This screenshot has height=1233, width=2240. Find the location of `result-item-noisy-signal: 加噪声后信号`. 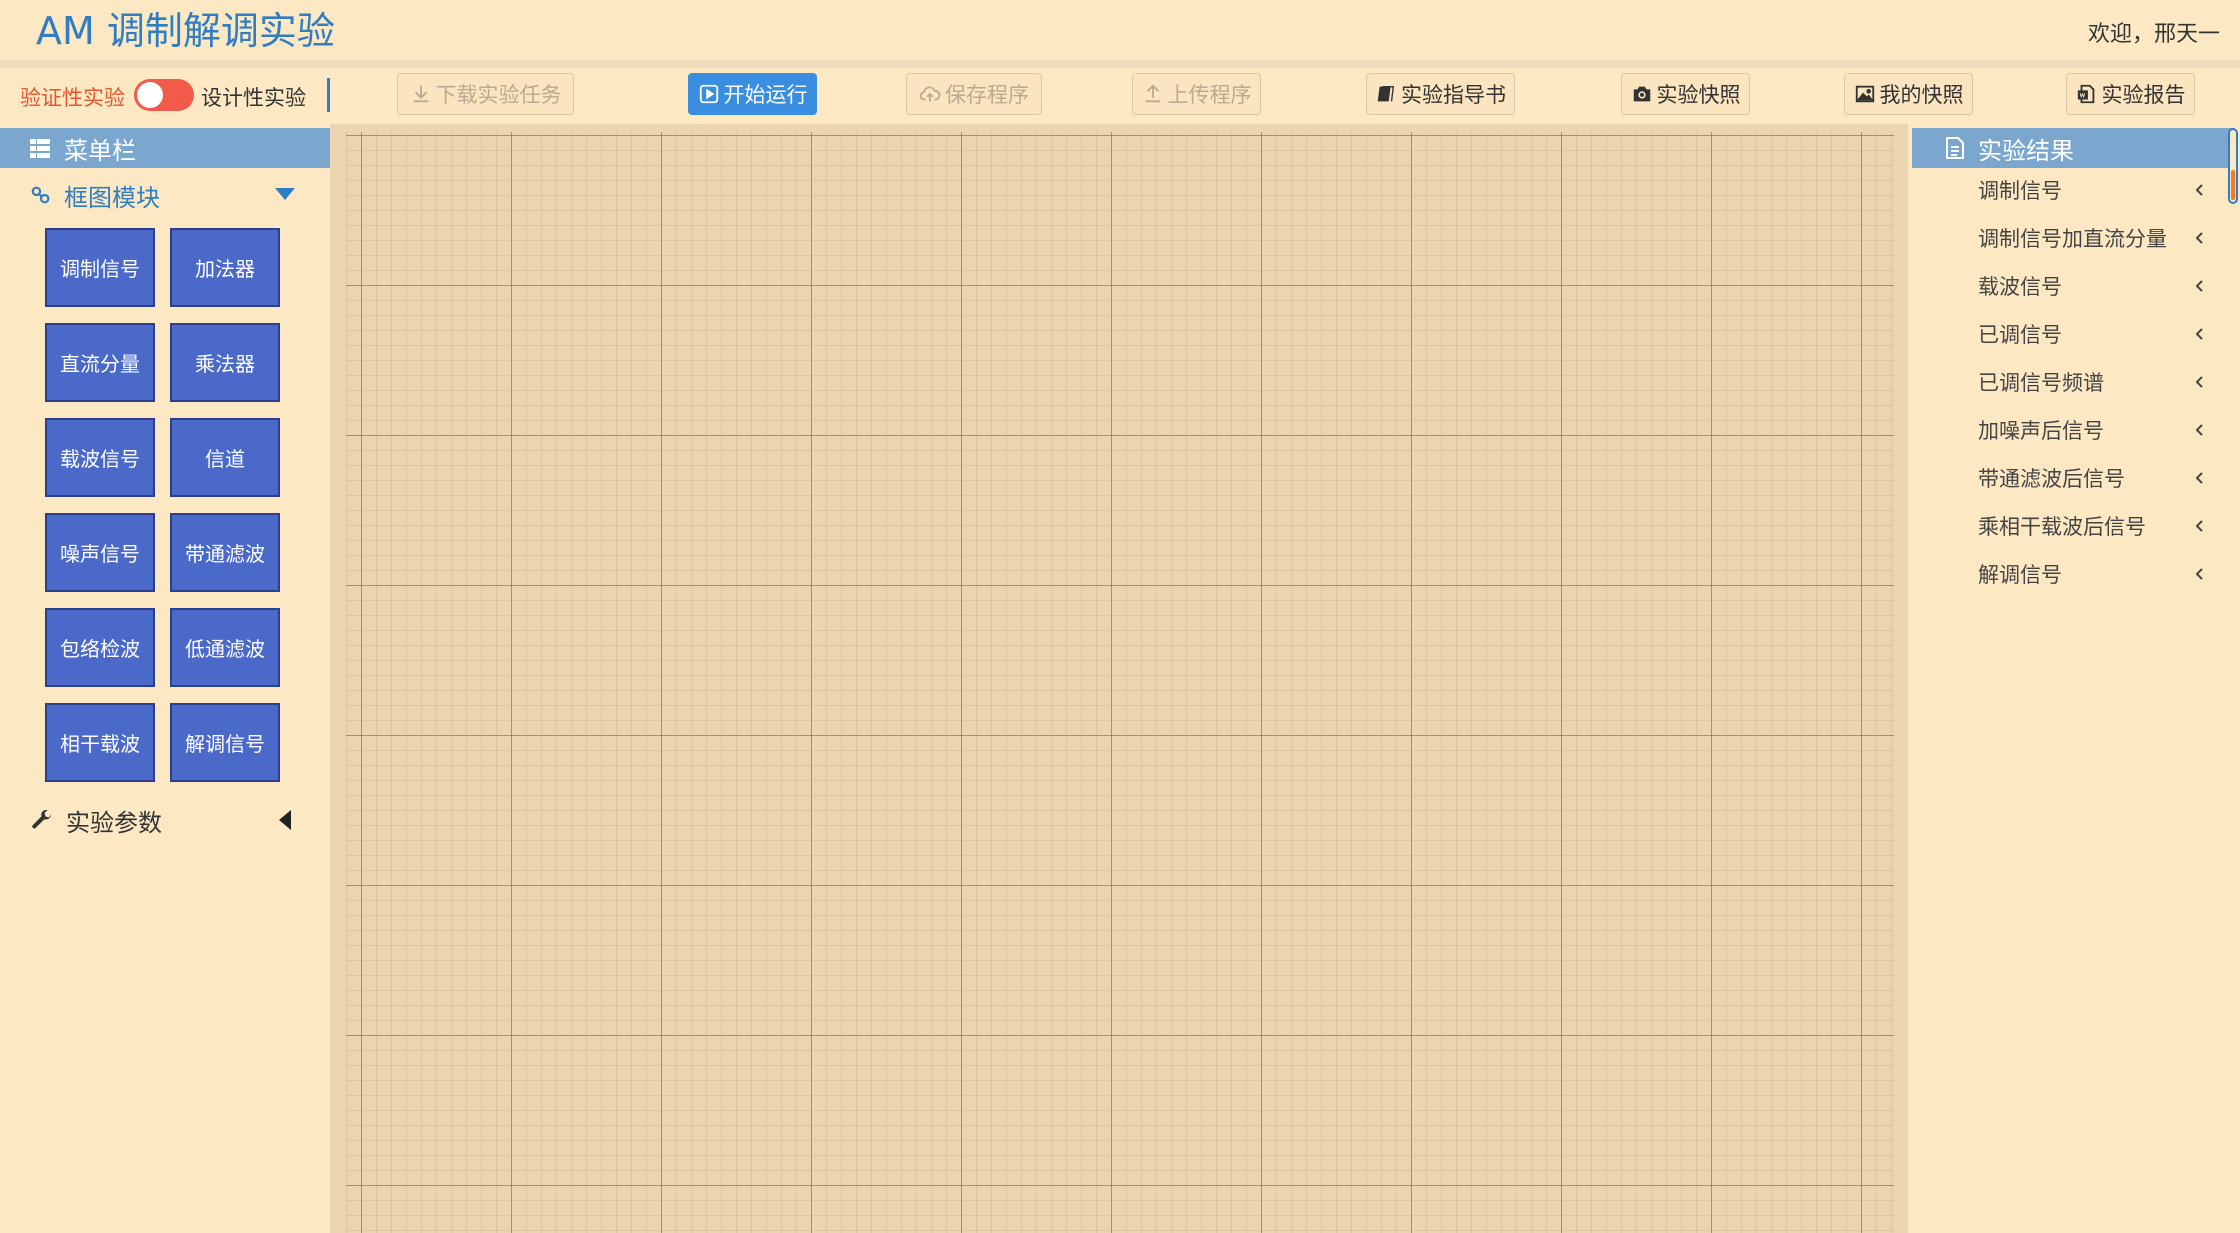

result-item-noisy-signal: 加噪声后信号 is located at coordinates (2103, 430).